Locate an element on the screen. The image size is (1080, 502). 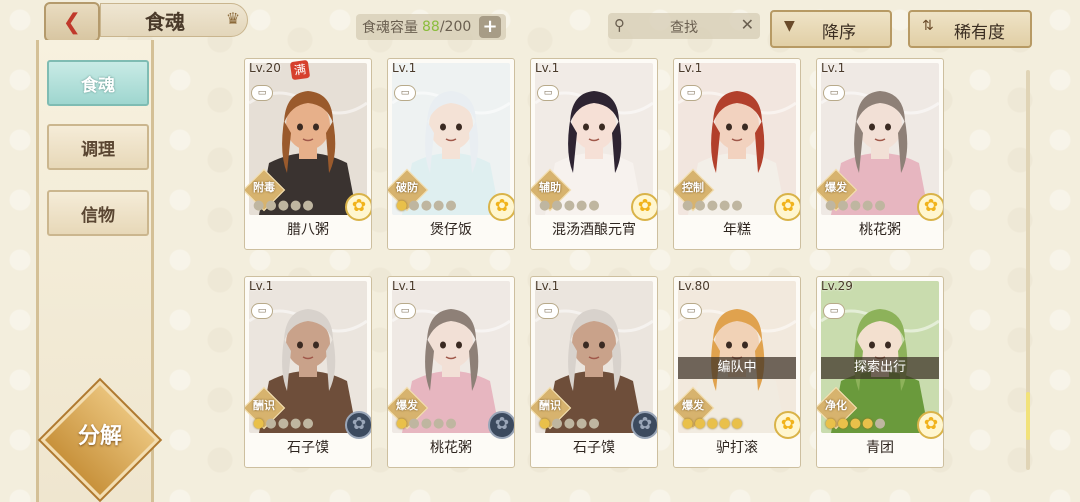
tab-conditioning: 调理 is located at coordinates (98, 147).